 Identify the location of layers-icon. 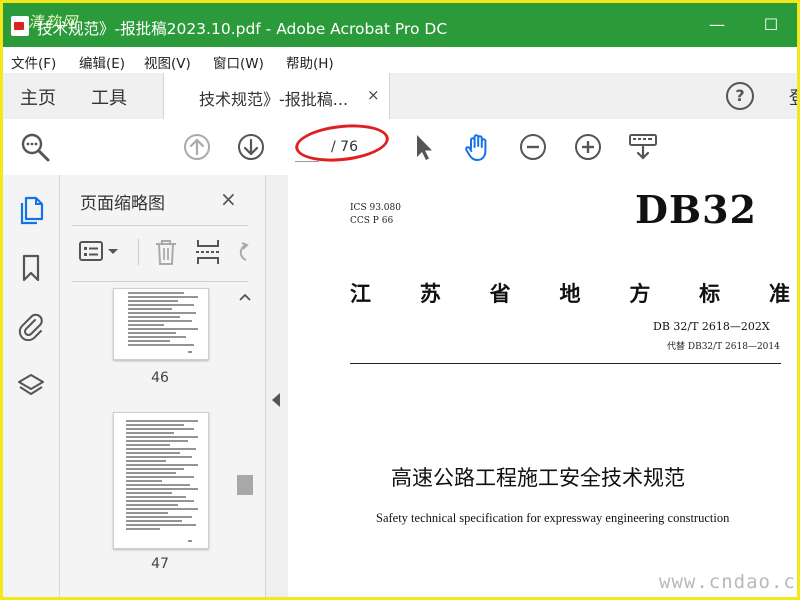
(31, 386).